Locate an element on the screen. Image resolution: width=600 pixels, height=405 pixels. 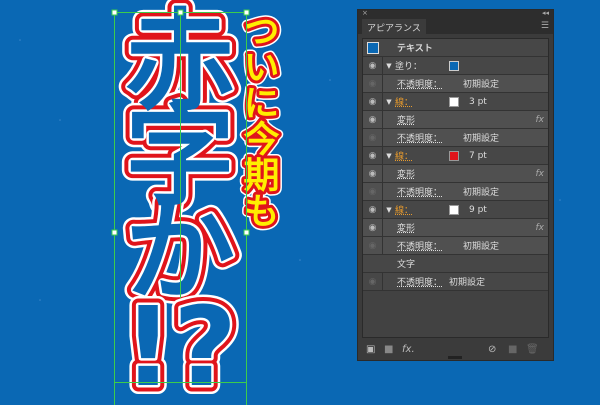
clear-appearance-icon: ⊘ is located at coordinates (492, 349).